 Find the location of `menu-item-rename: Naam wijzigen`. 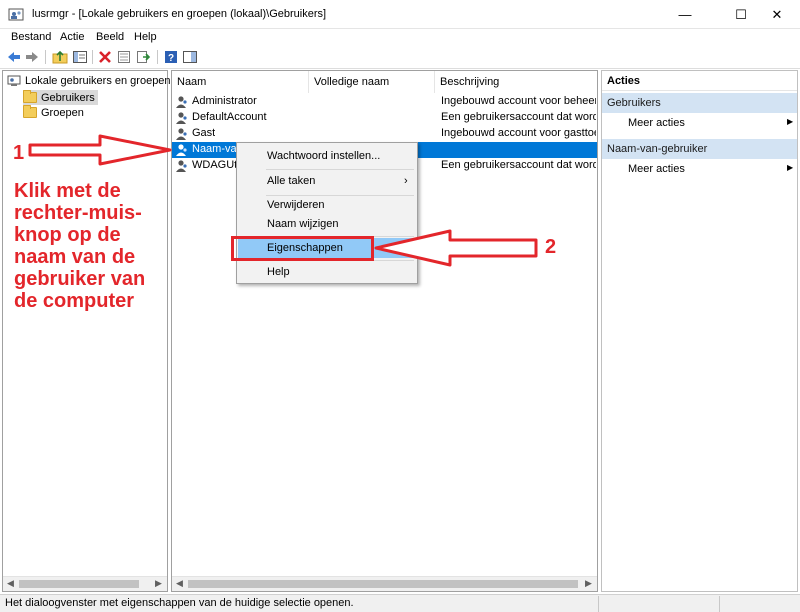

menu-item-rename: Naam wijzigen is located at coordinates (327, 224).